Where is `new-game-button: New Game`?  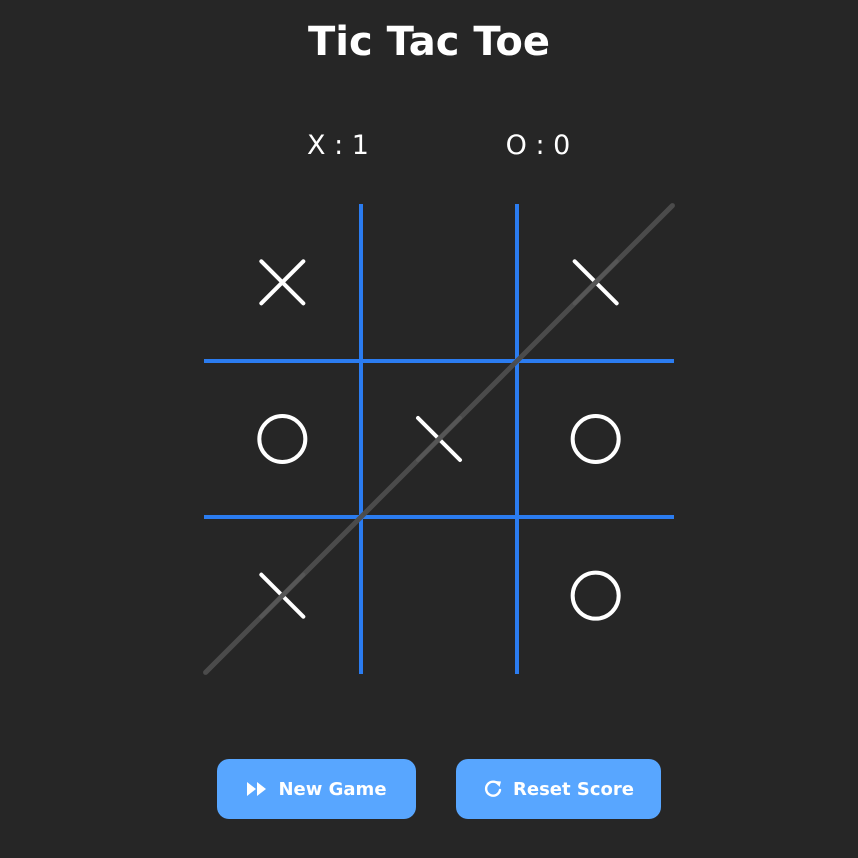
new-game-button: New Game is located at coordinates (316, 789).